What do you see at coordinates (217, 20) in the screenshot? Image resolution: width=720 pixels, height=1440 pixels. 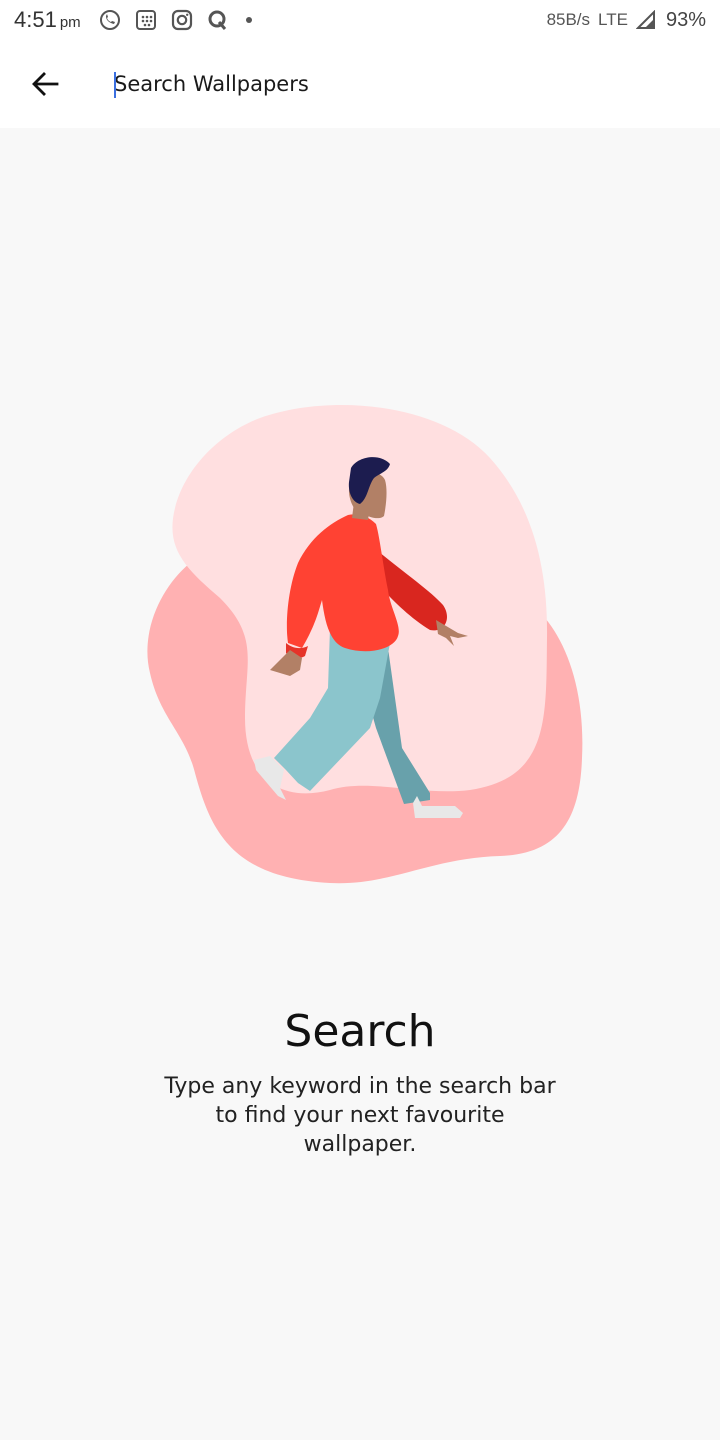 I see `quora-icon` at bounding box center [217, 20].